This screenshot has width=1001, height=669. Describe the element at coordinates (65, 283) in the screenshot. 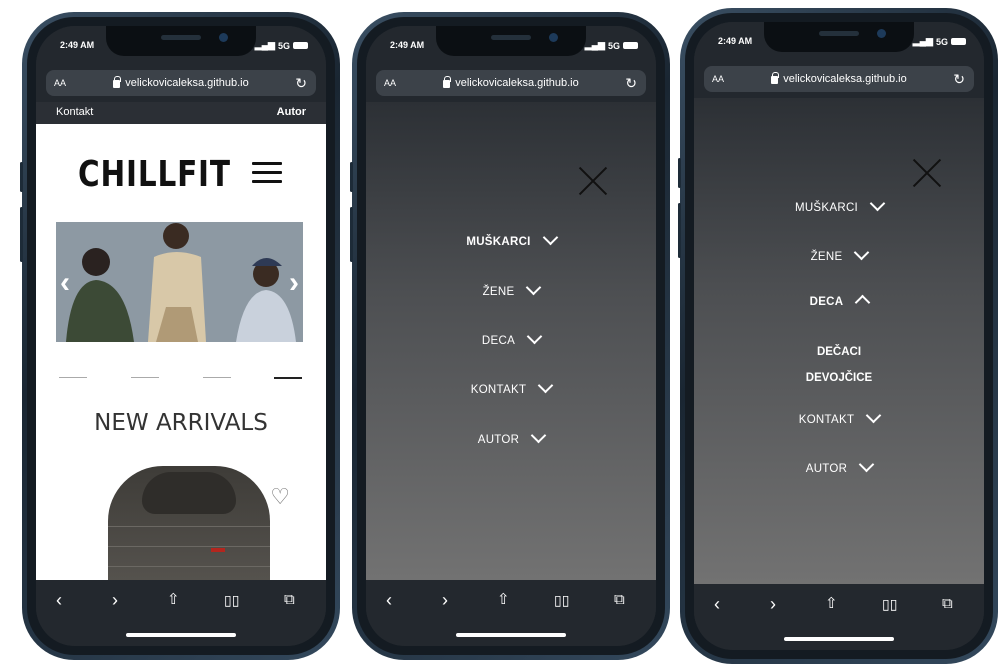

I see `slider-prev-arrow: ‹` at that location.